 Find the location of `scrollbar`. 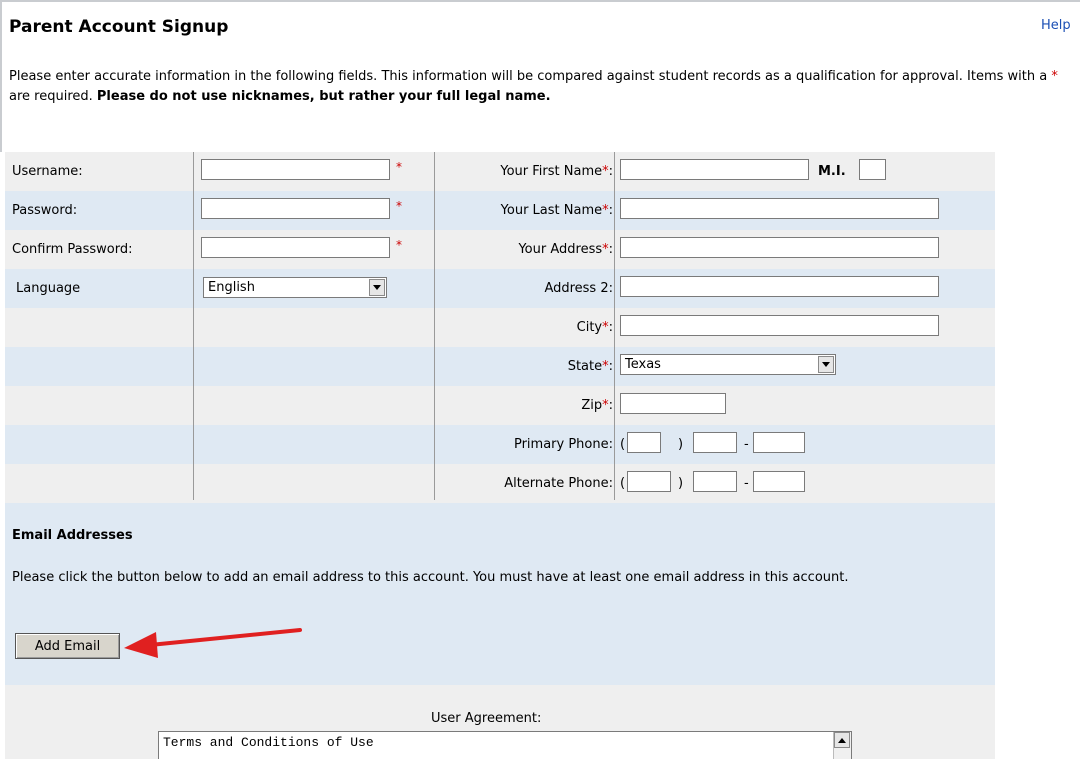

scrollbar is located at coordinates (842, 745).